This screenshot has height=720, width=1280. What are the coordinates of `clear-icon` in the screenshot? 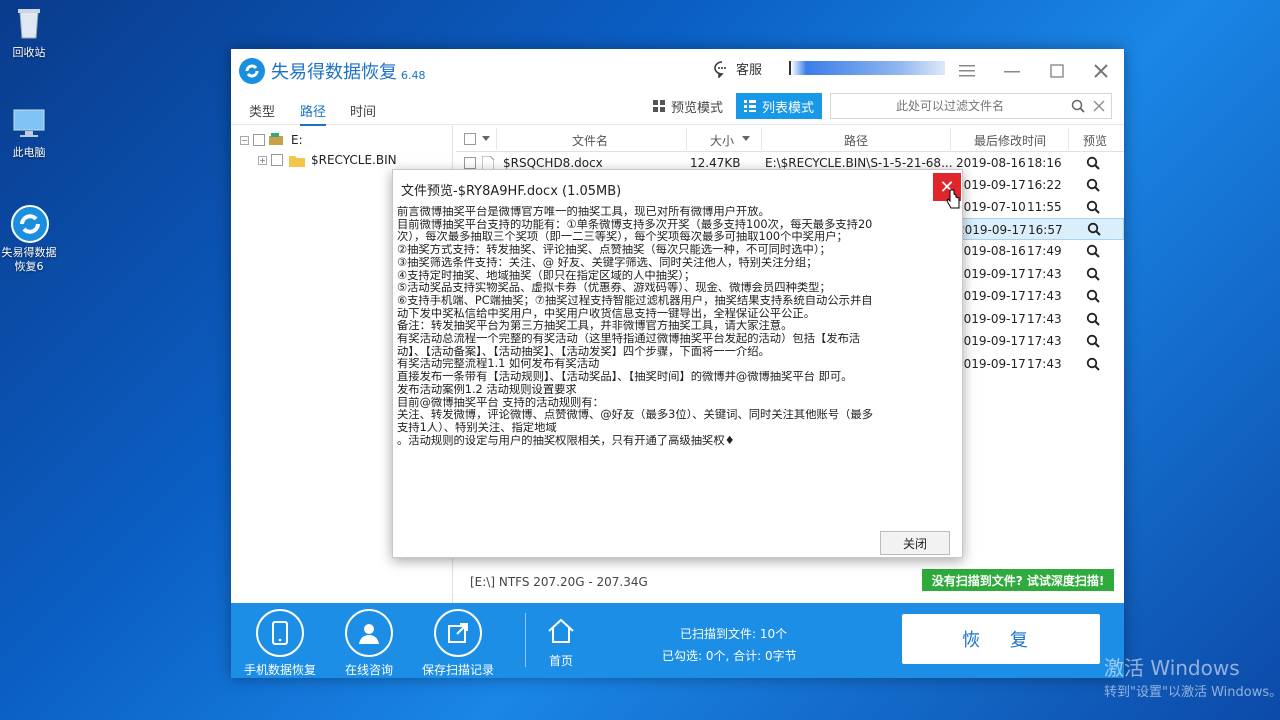 It's located at (1099, 106).